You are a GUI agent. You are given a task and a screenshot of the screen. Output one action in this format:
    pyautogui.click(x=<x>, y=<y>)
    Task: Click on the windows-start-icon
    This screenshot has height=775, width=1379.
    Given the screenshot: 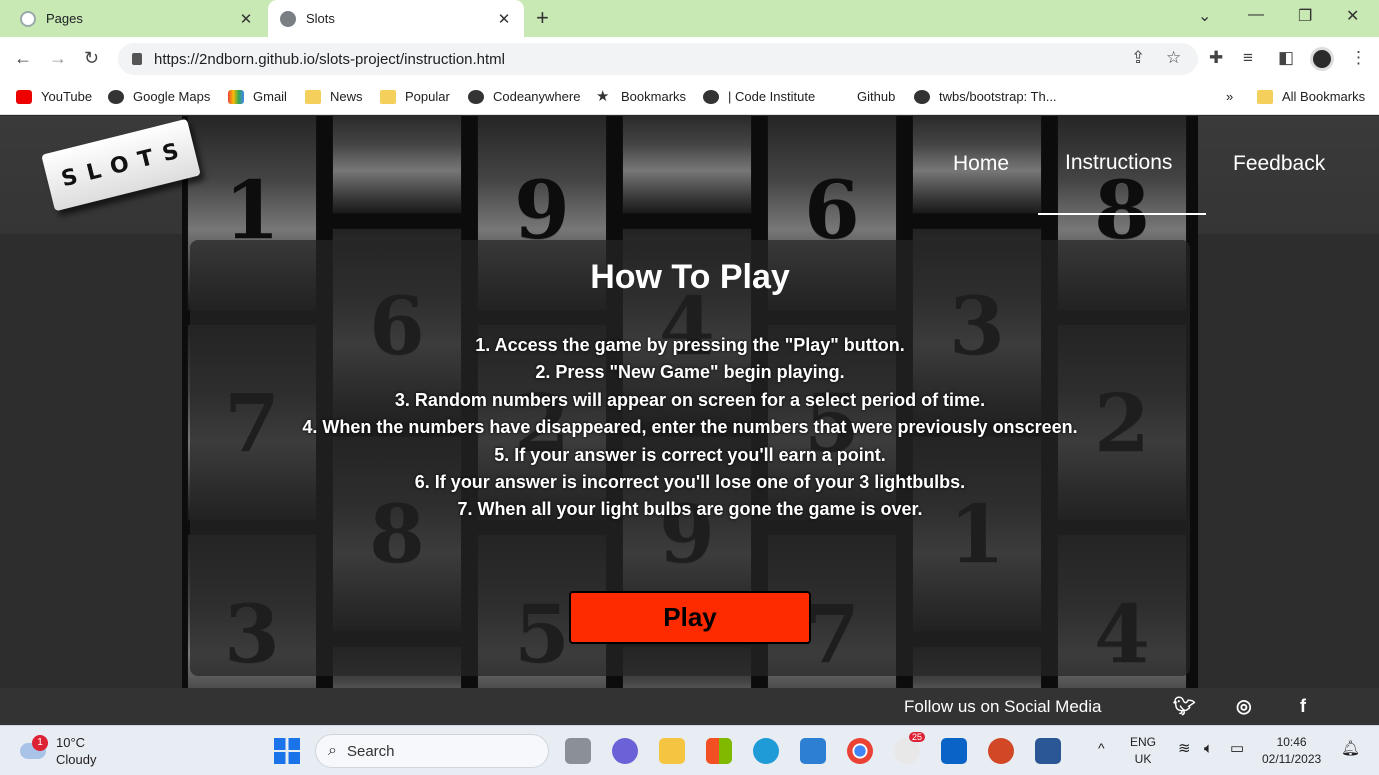 What is the action you would take?
    pyautogui.click(x=287, y=751)
    